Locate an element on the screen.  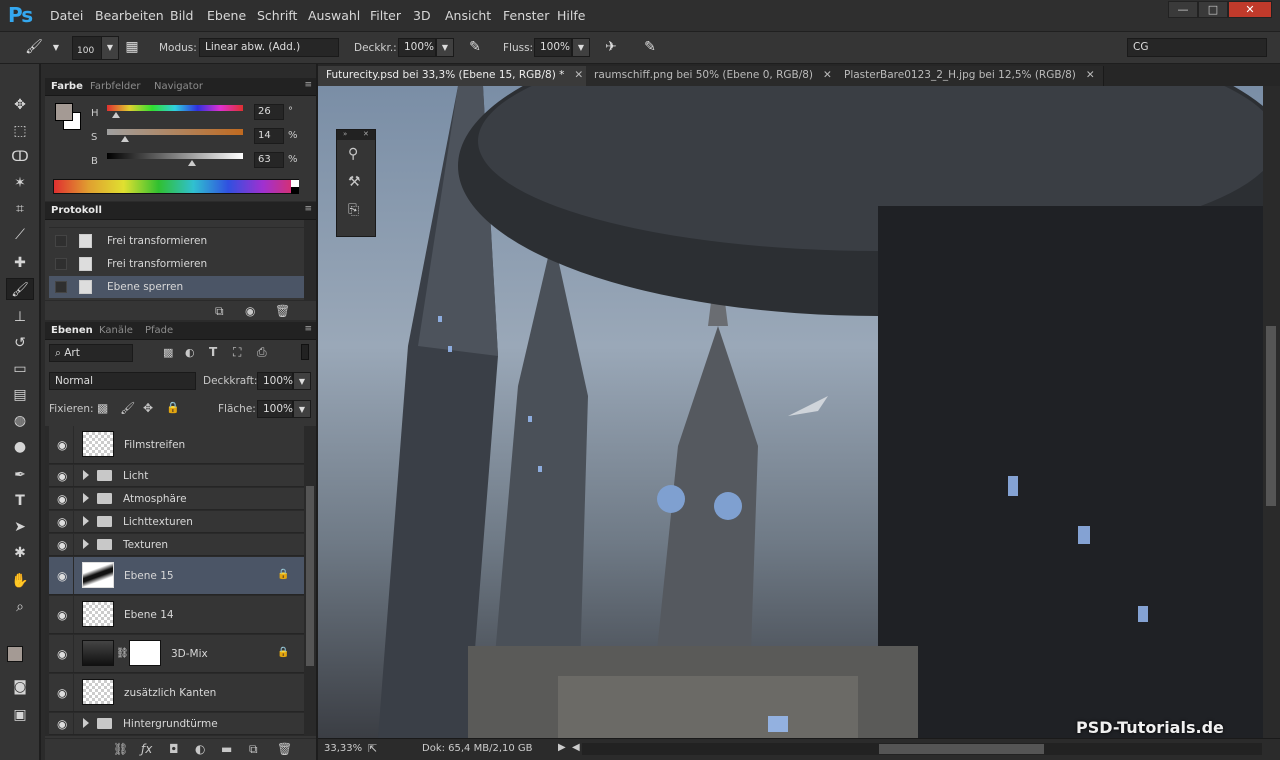
collapse-icon: » is located at coordinates (345, 134).